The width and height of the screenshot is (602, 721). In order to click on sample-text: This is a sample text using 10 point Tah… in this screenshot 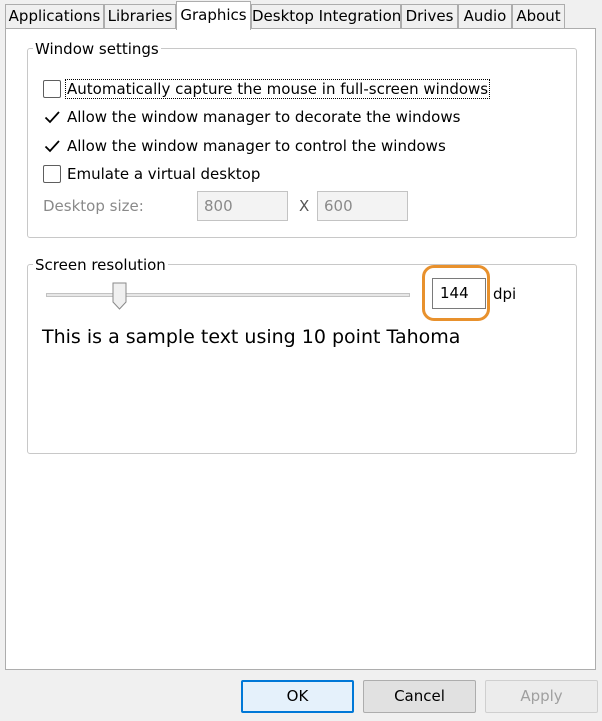, I will do `click(251, 337)`.